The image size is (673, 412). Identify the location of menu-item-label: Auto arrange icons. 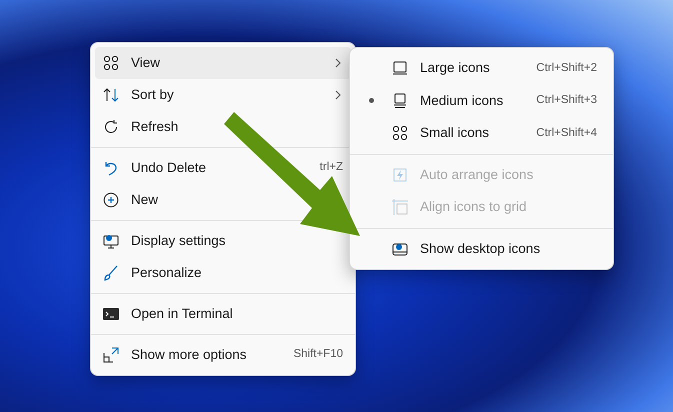
(477, 175).